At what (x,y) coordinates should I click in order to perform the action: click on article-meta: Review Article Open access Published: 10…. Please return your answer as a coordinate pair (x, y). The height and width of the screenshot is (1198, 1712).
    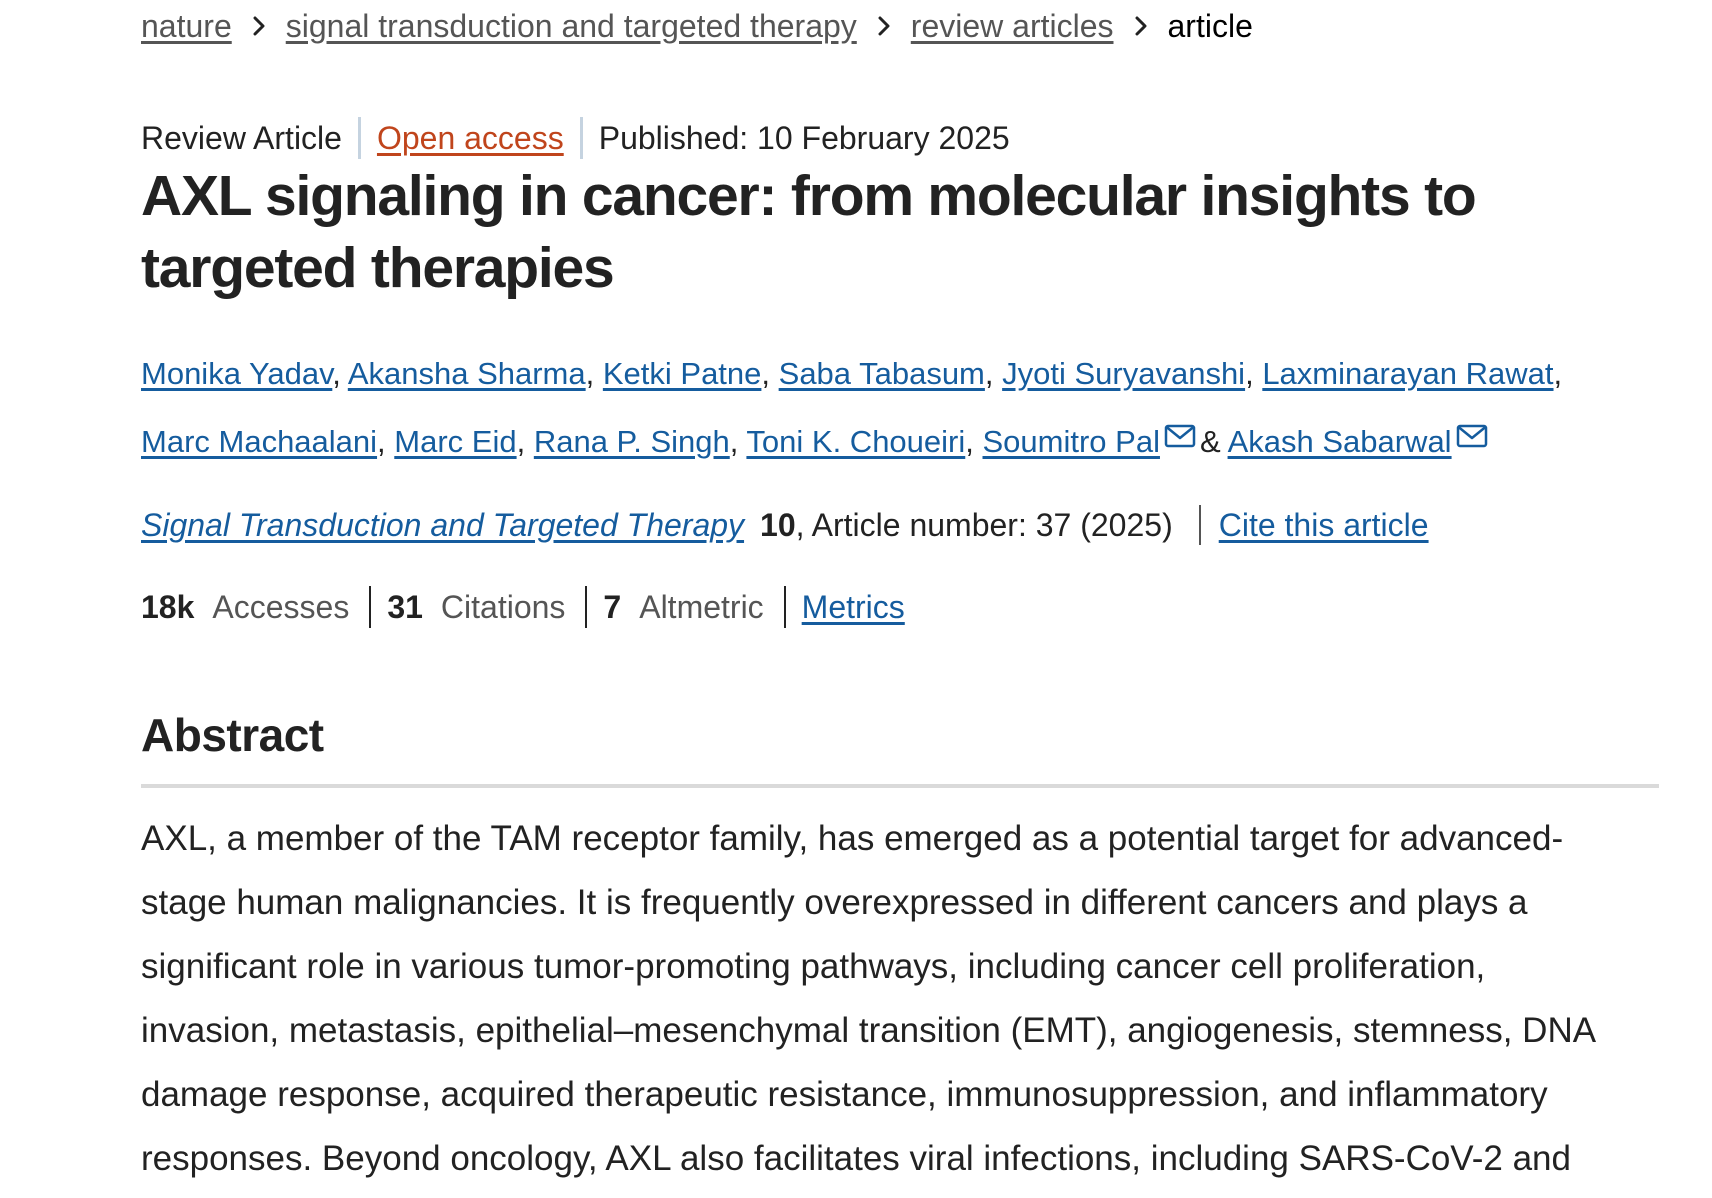
    Looking at the image, I should click on (575, 138).